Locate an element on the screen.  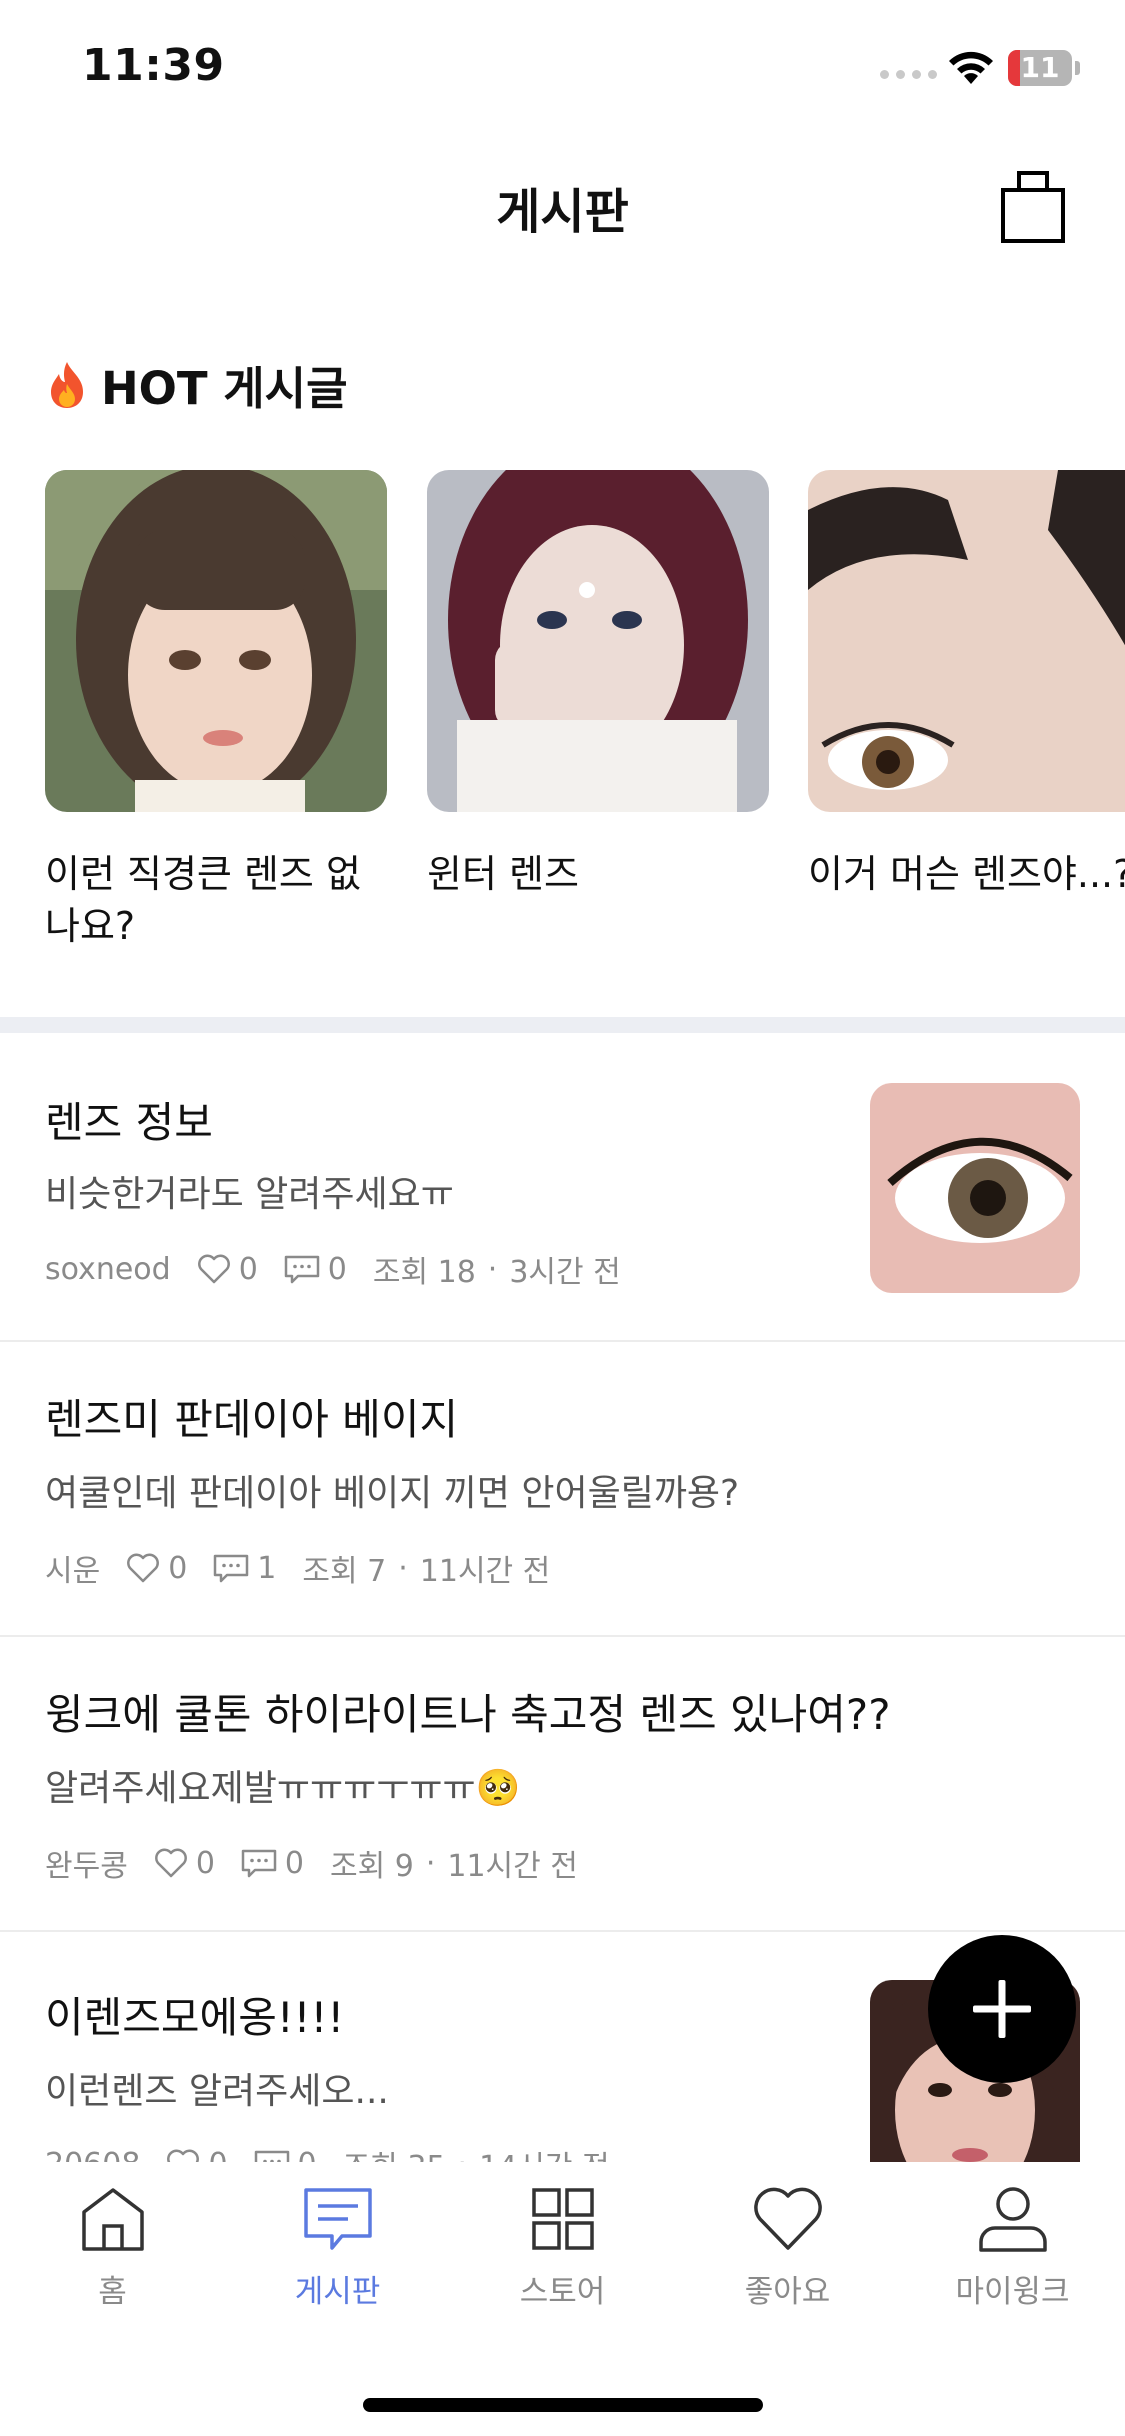
status-time: 11:39 is located at coordinates (153, 65).